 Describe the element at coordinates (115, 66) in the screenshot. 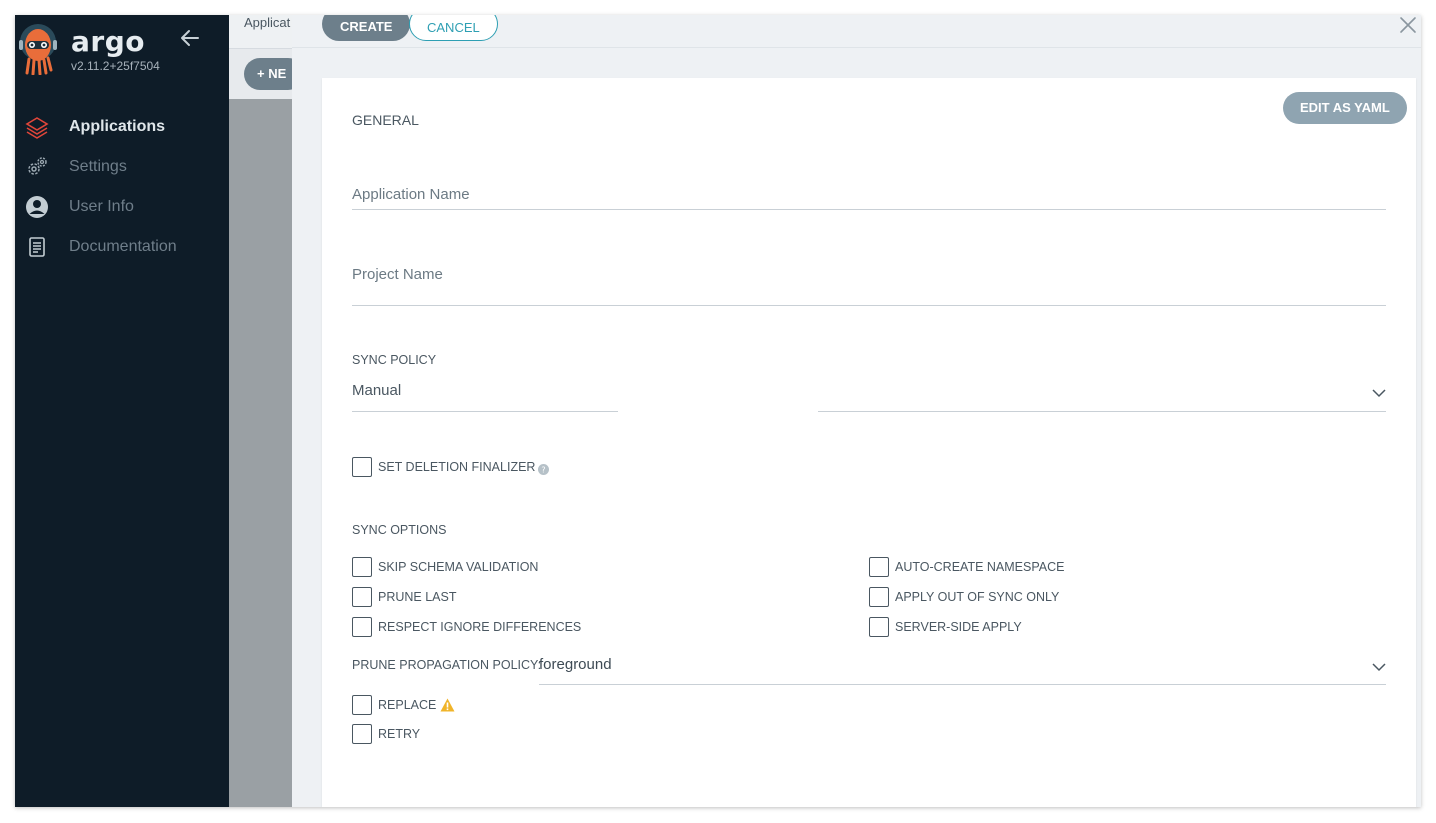

I see `version-label: v2.11.2+25f7504` at that location.